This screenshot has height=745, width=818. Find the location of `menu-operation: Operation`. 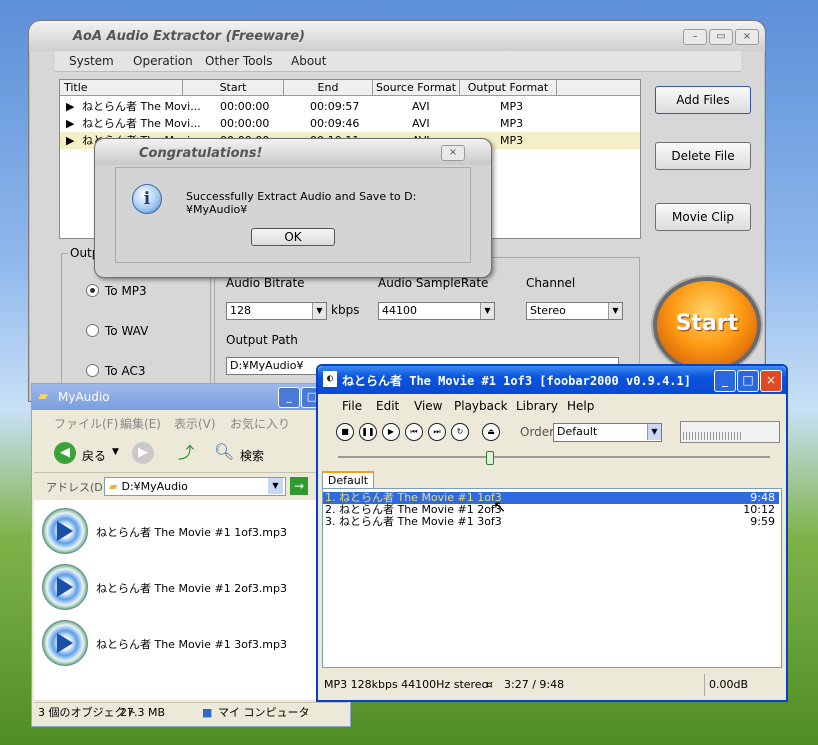

menu-operation: Operation is located at coordinates (163, 61).